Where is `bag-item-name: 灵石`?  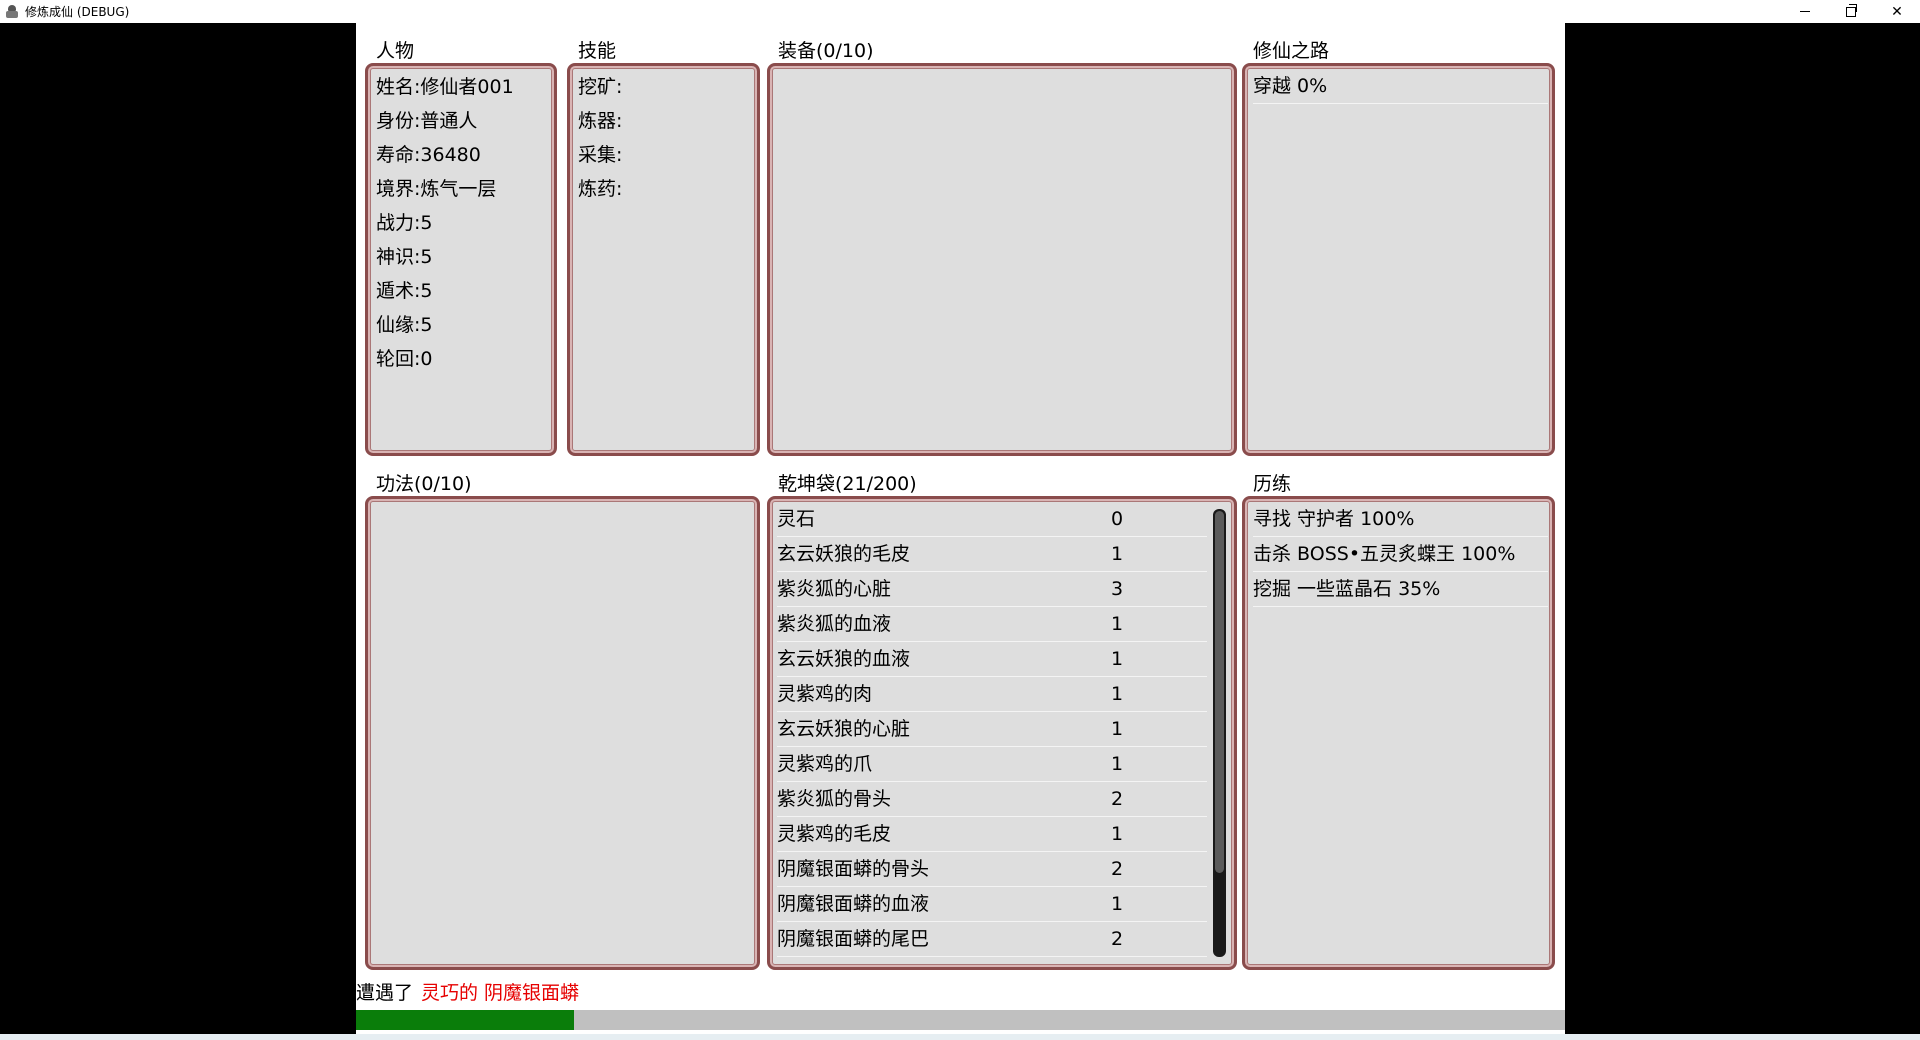 bag-item-name: 灵石 is located at coordinates (796, 519).